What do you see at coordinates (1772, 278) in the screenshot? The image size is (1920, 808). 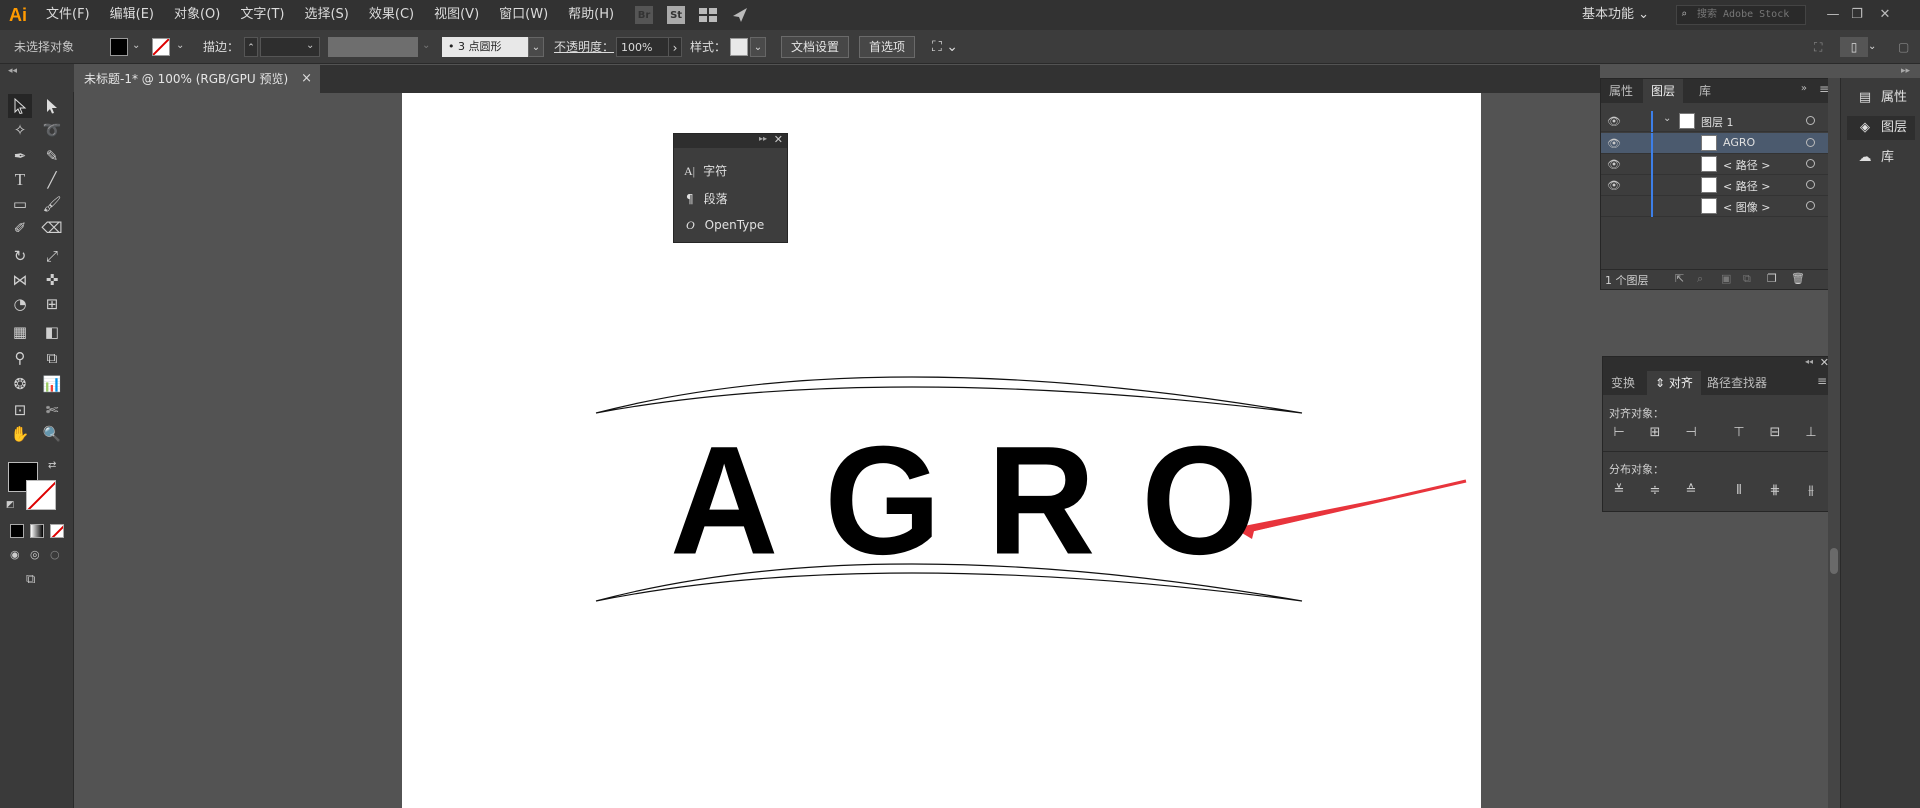 I see `new-layer-icon: ❐` at bounding box center [1772, 278].